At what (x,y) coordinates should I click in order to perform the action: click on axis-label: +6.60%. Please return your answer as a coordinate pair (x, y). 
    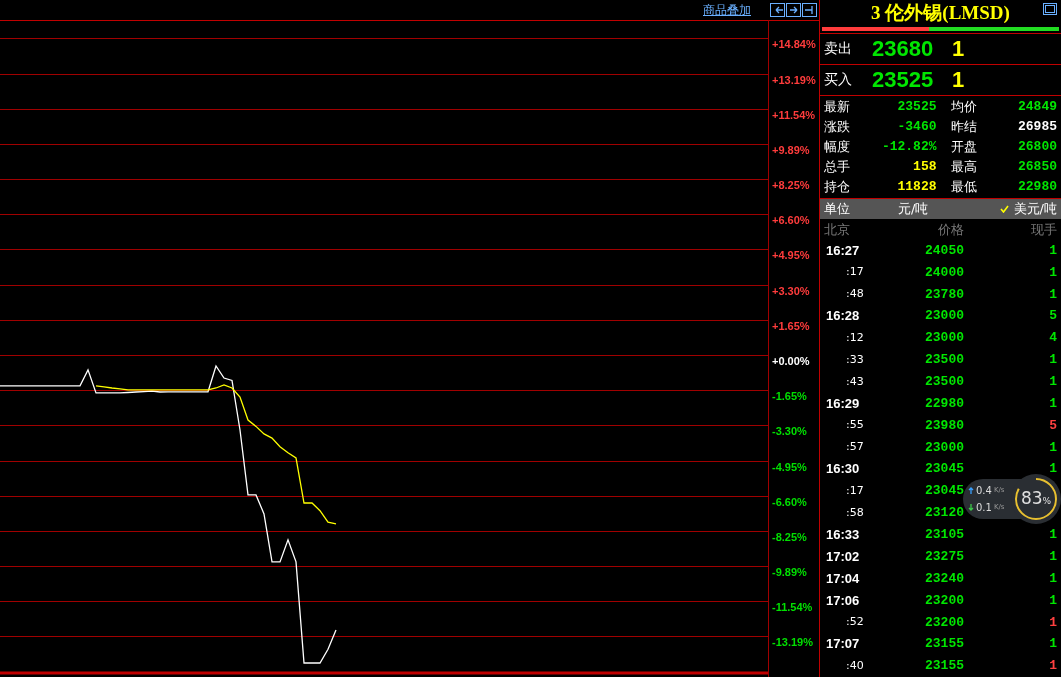
    Looking at the image, I should click on (791, 220).